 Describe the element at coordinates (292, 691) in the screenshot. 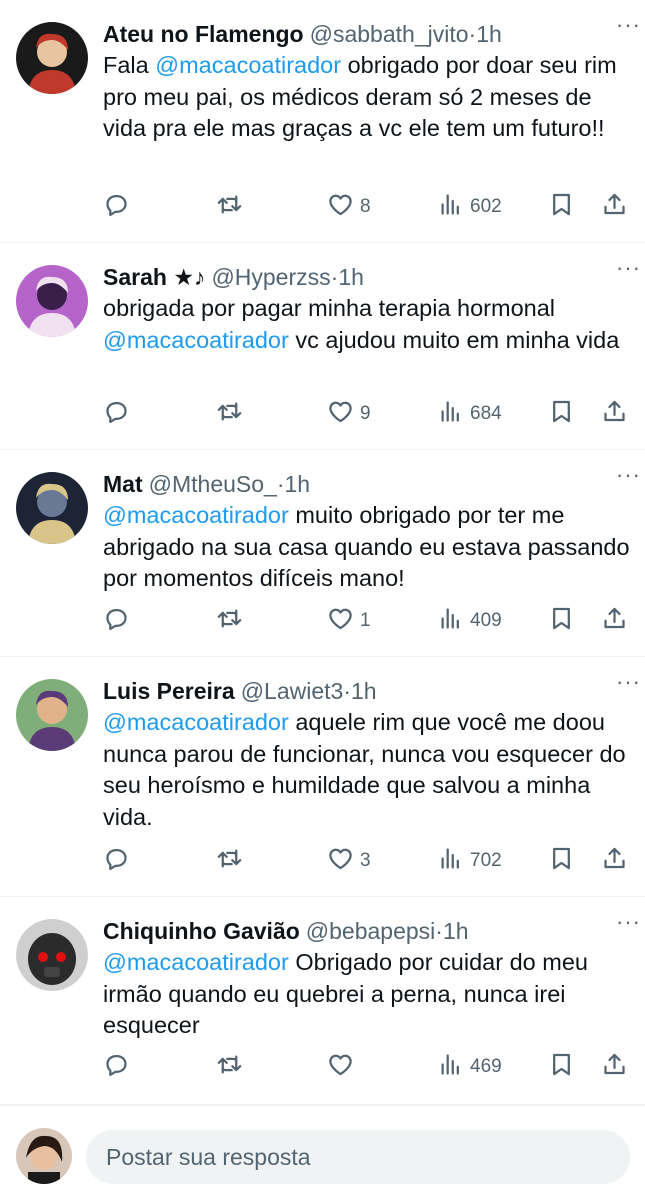

I see `author-handle: @Lawiet3` at that location.